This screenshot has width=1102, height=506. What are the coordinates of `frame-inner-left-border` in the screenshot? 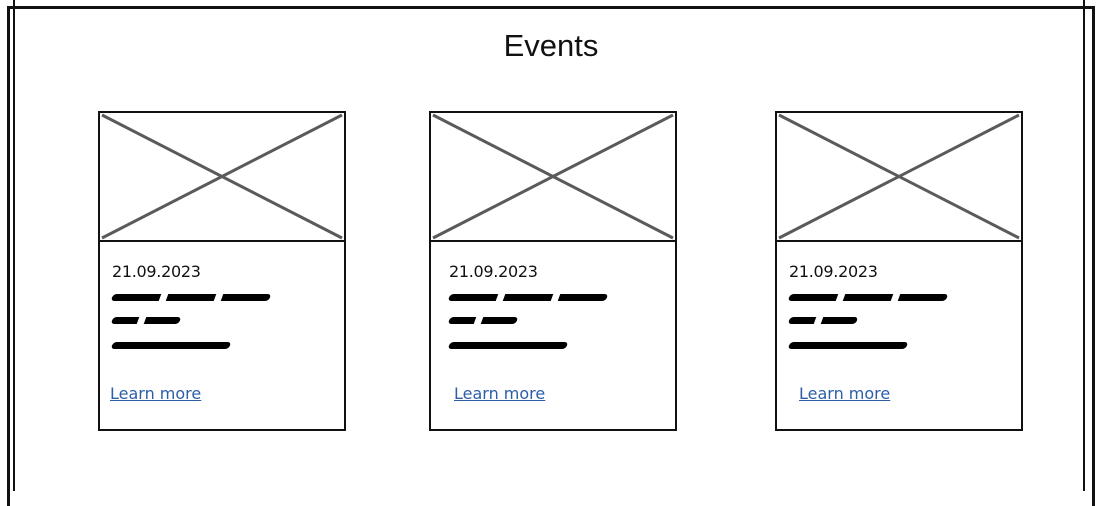 It's located at (14, 245).